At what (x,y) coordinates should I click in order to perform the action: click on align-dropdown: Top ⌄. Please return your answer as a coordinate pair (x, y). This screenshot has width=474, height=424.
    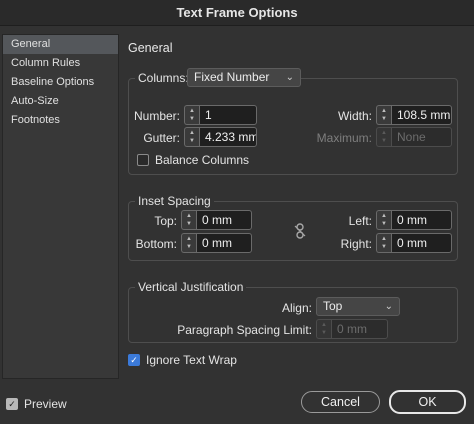
    Looking at the image, I should click on (358, 306).